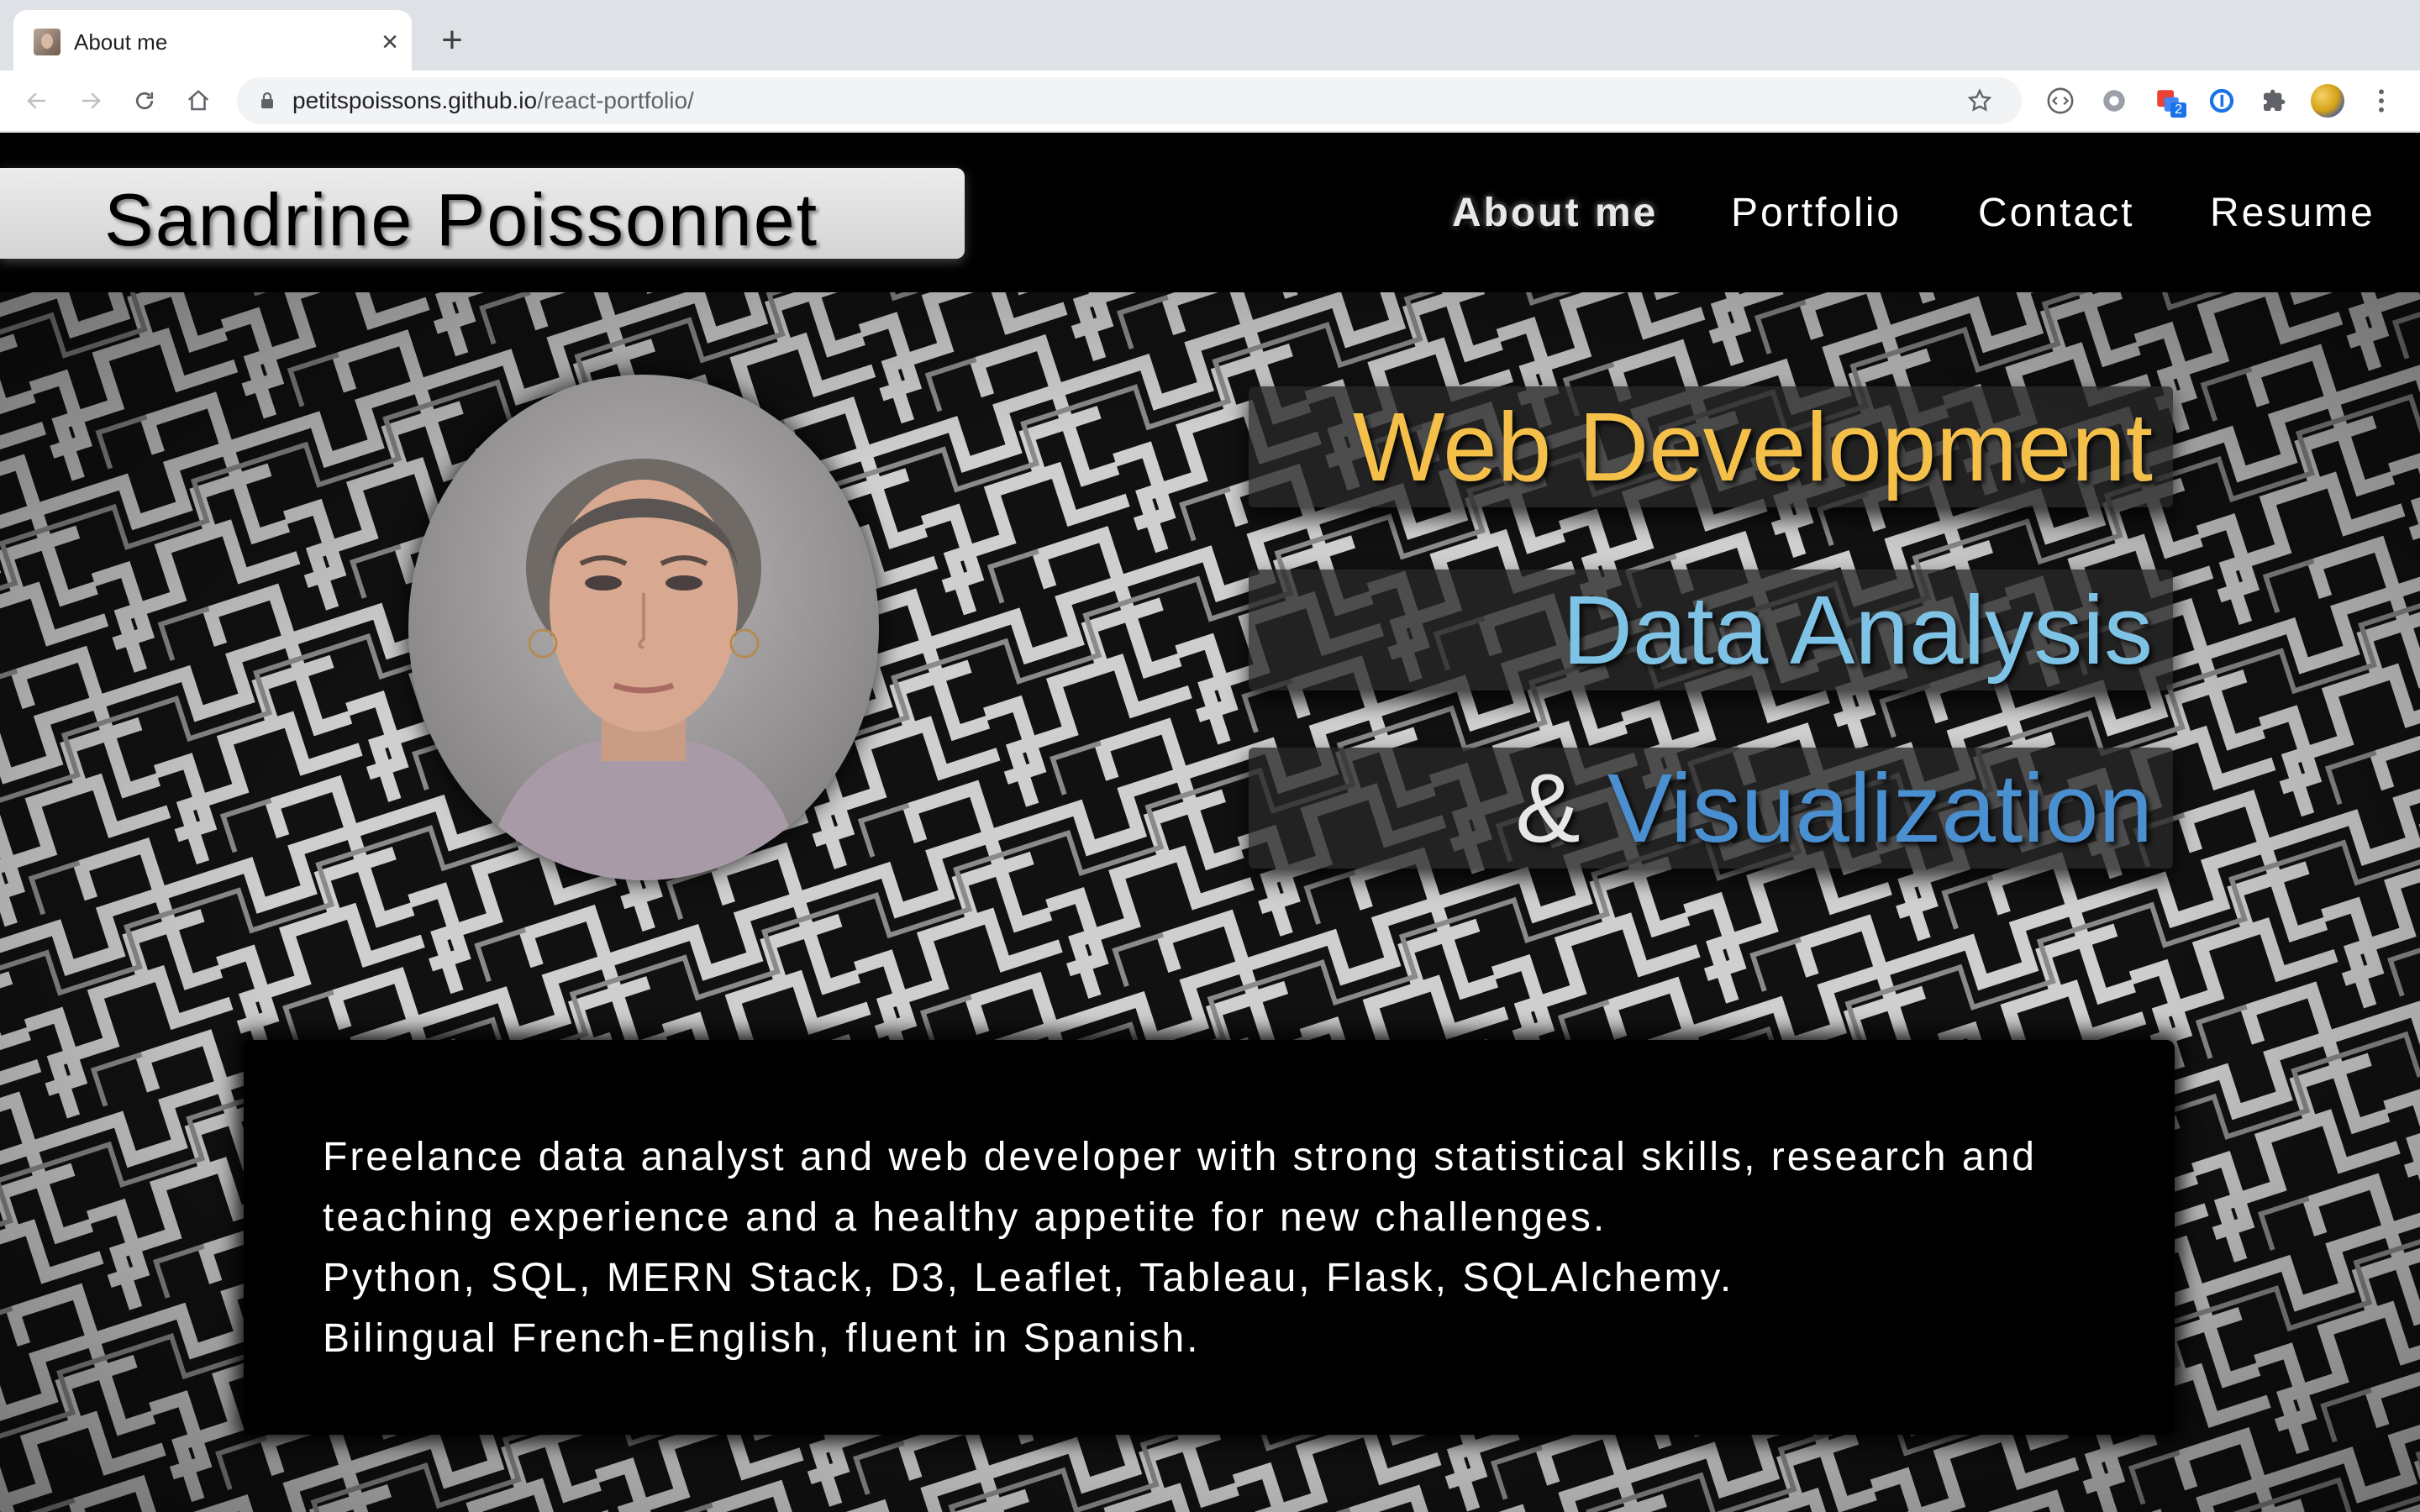  Describe the element at coordinates (1980, 100) in the screenshot. I see `bookmark-star-icon` at that location.